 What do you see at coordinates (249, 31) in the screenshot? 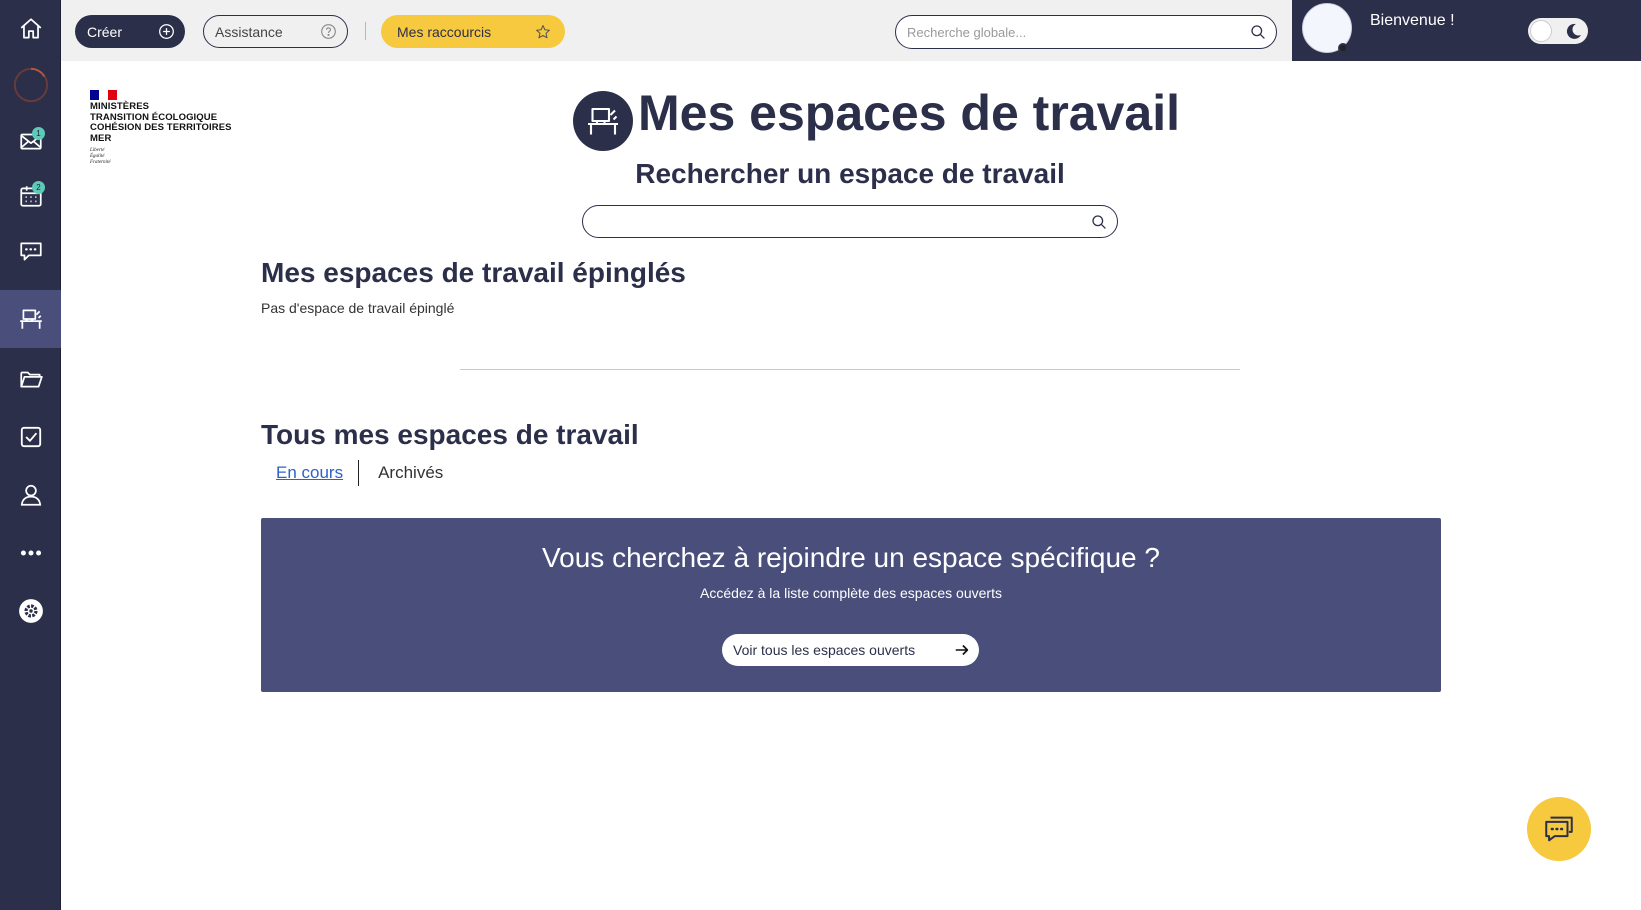
I see `assistance-label: Assistance` at bounding box center [249, 31].